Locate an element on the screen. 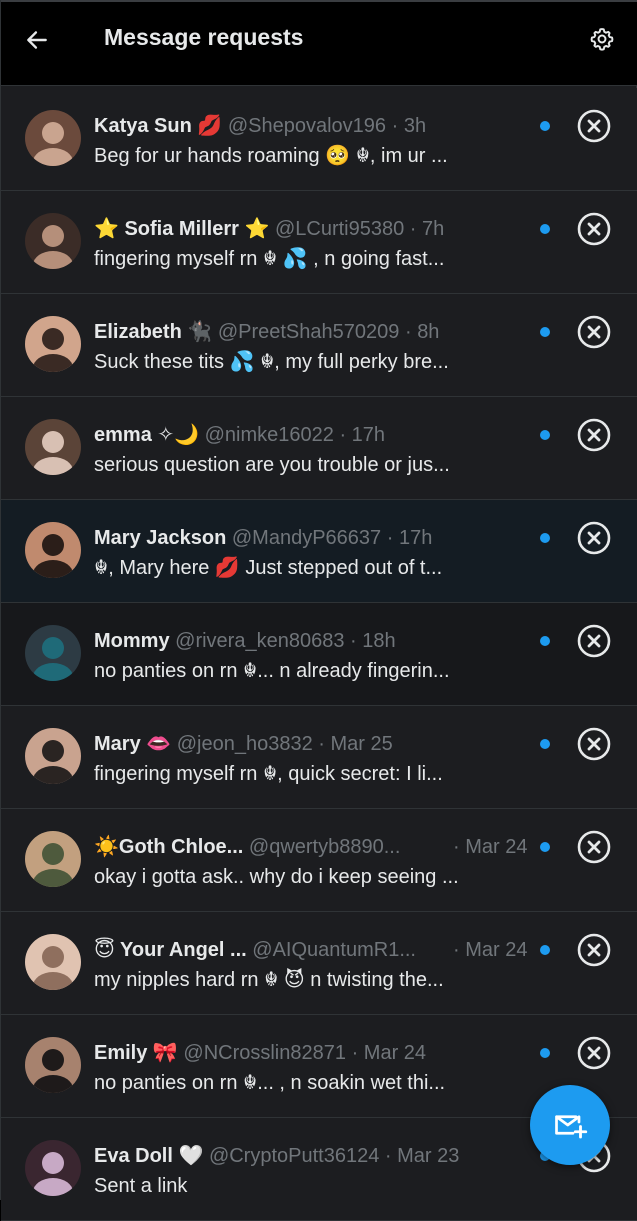  sender-line: ⭐ Sofia Millerr ⭐ @LCurti95380 · 7h is located at coordinates (314, 229).